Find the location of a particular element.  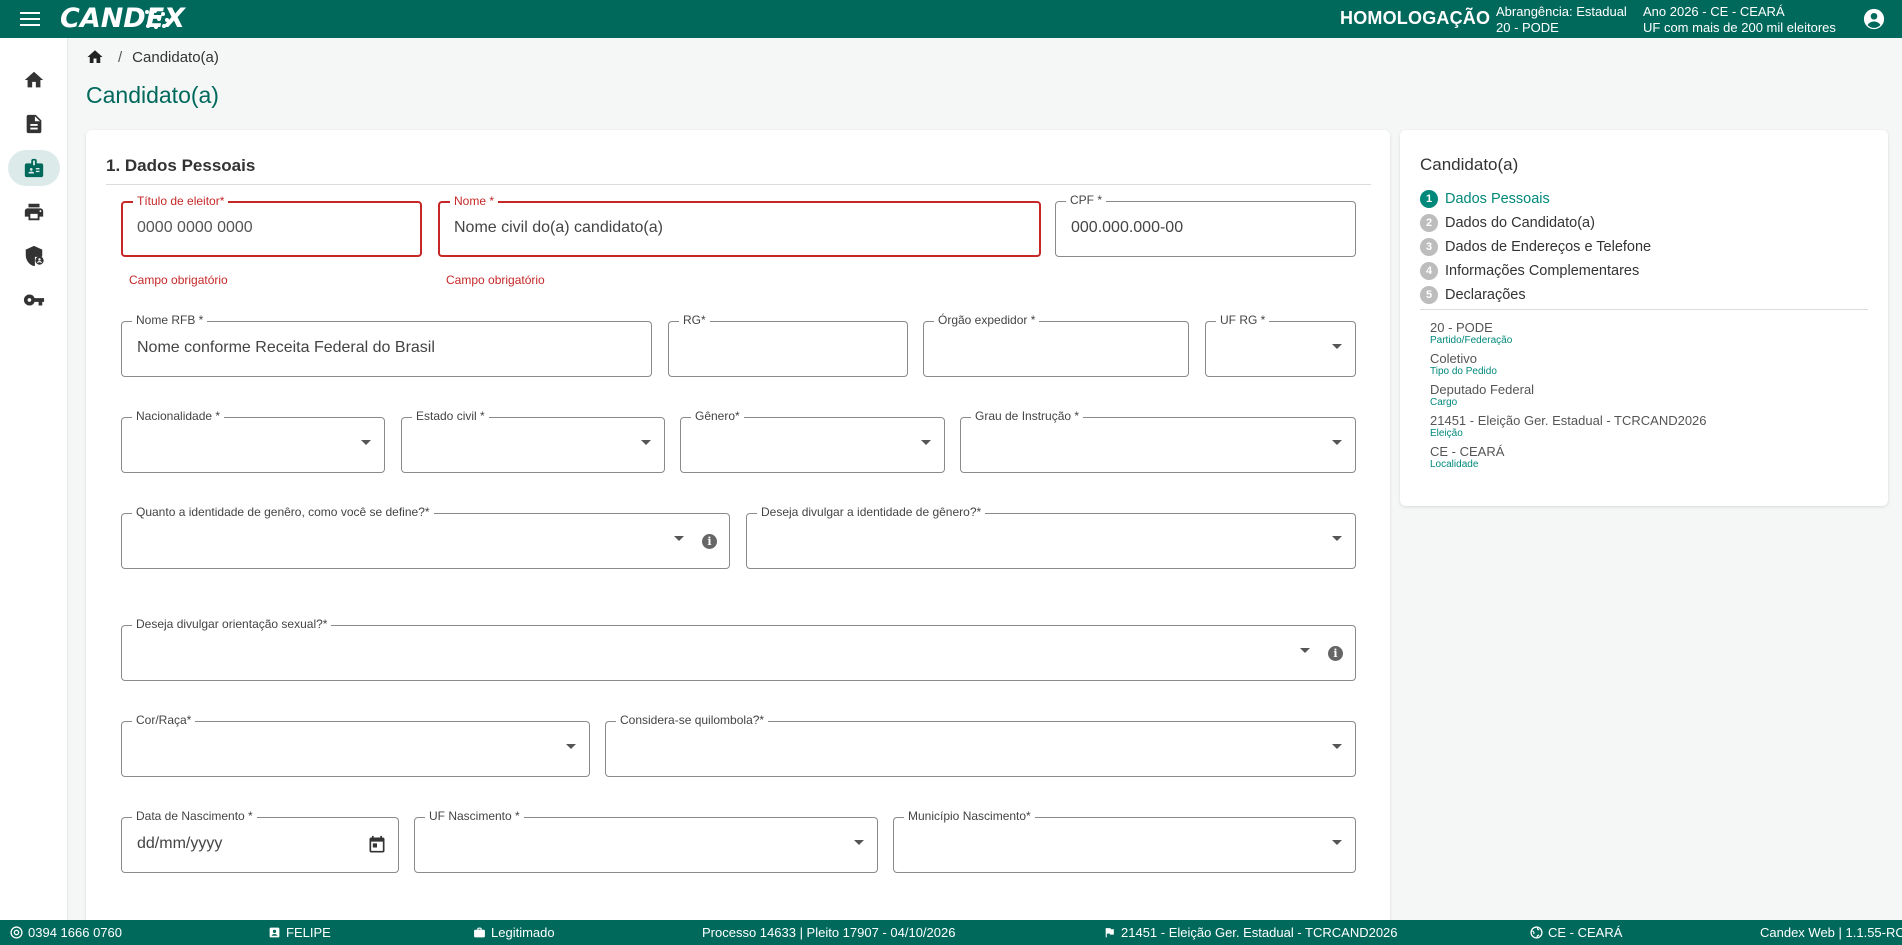

orgao-expedidor-input: Órgão expedidor * is located at coordinates (1056, 345).